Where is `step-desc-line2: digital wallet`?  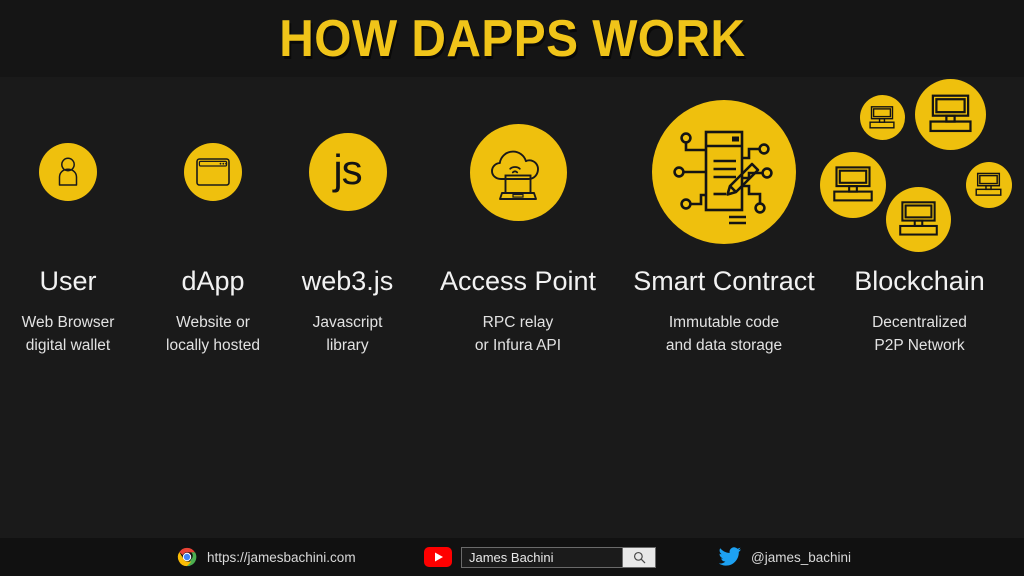
step-desc-line2: digital wallet is located at coordinates (68, 345).